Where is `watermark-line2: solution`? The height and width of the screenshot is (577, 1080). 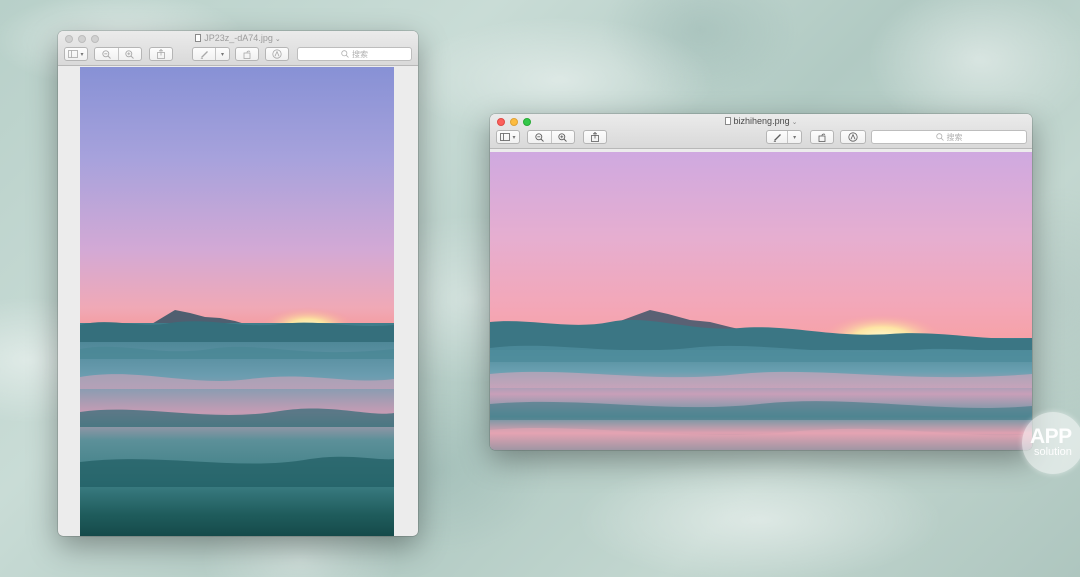 watermark-line2: solution is located at coordinates (1053, 452).